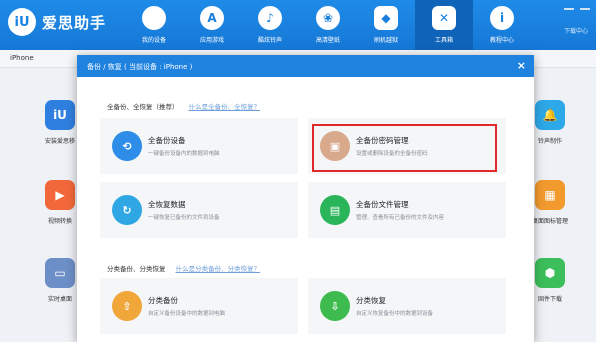 Image resolution: width=596 pixels, height=342 pixels. I want to click on card-full-restore-data: ↻ 全恢复数据 一键恢复已备份的文件到设备, so click(199, 210).